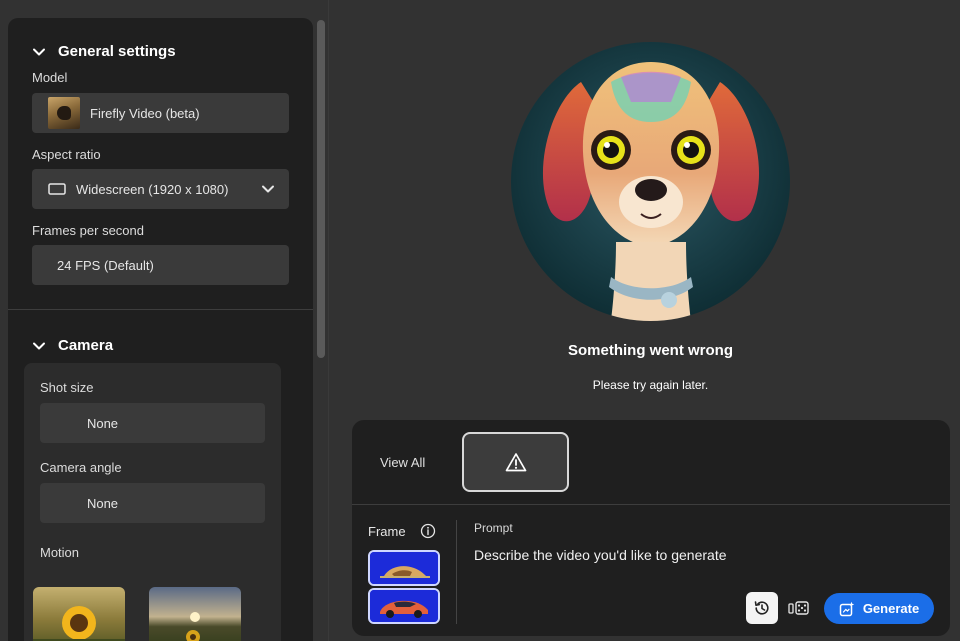  I want to click on fps-select: 24 FPS (Default), so click(160, 265).